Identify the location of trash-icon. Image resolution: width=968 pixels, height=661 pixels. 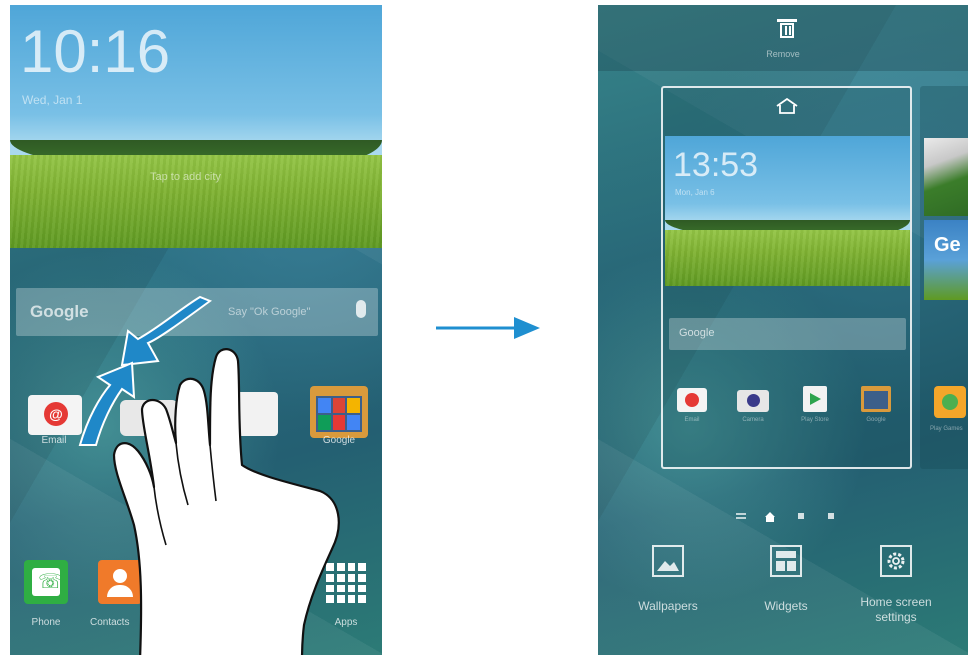
(787, 29).